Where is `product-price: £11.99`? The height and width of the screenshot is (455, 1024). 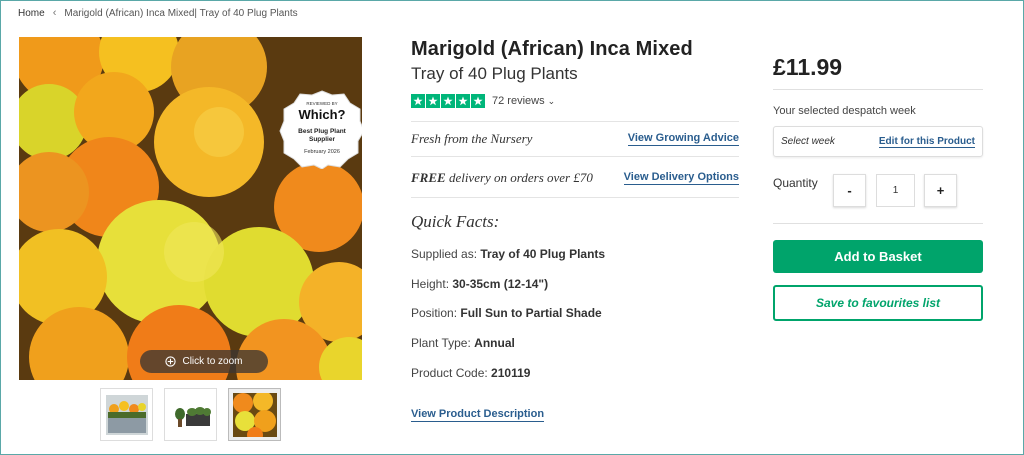 product-price: £11.99 is located at coordinates (808, 67).